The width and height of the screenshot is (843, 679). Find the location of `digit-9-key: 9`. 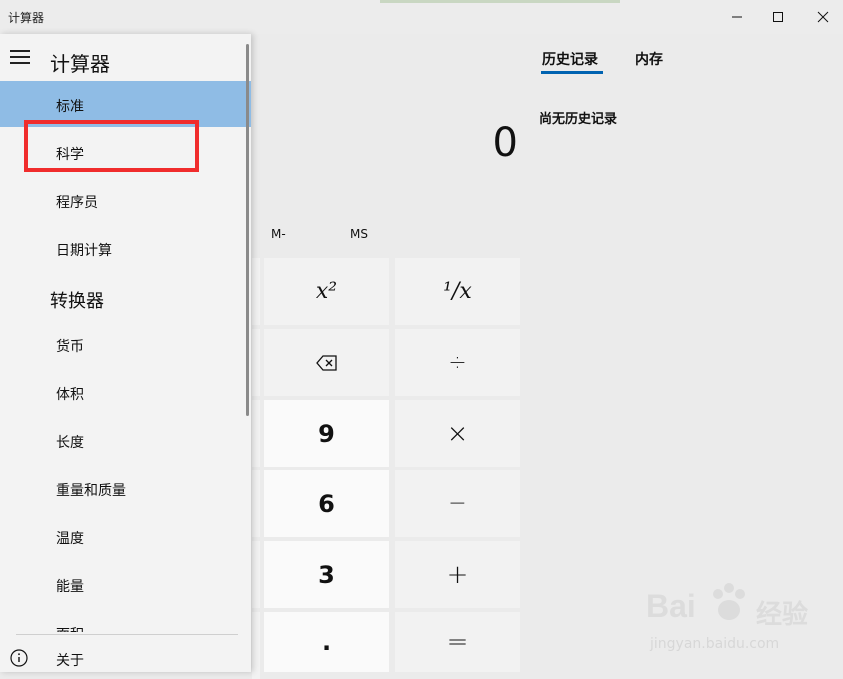

digit-9-key: 9 is located at coordinates (326, 433).